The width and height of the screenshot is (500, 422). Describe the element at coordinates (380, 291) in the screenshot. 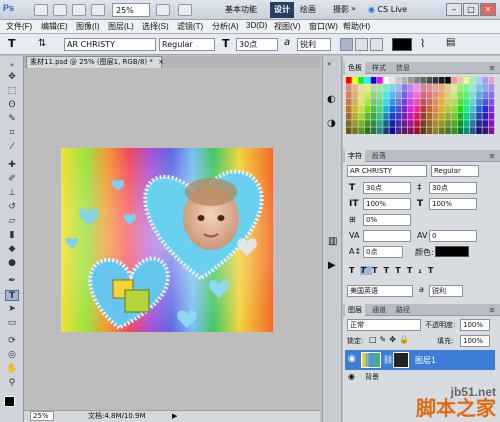

I see `char-language: 美国英语` at that location.